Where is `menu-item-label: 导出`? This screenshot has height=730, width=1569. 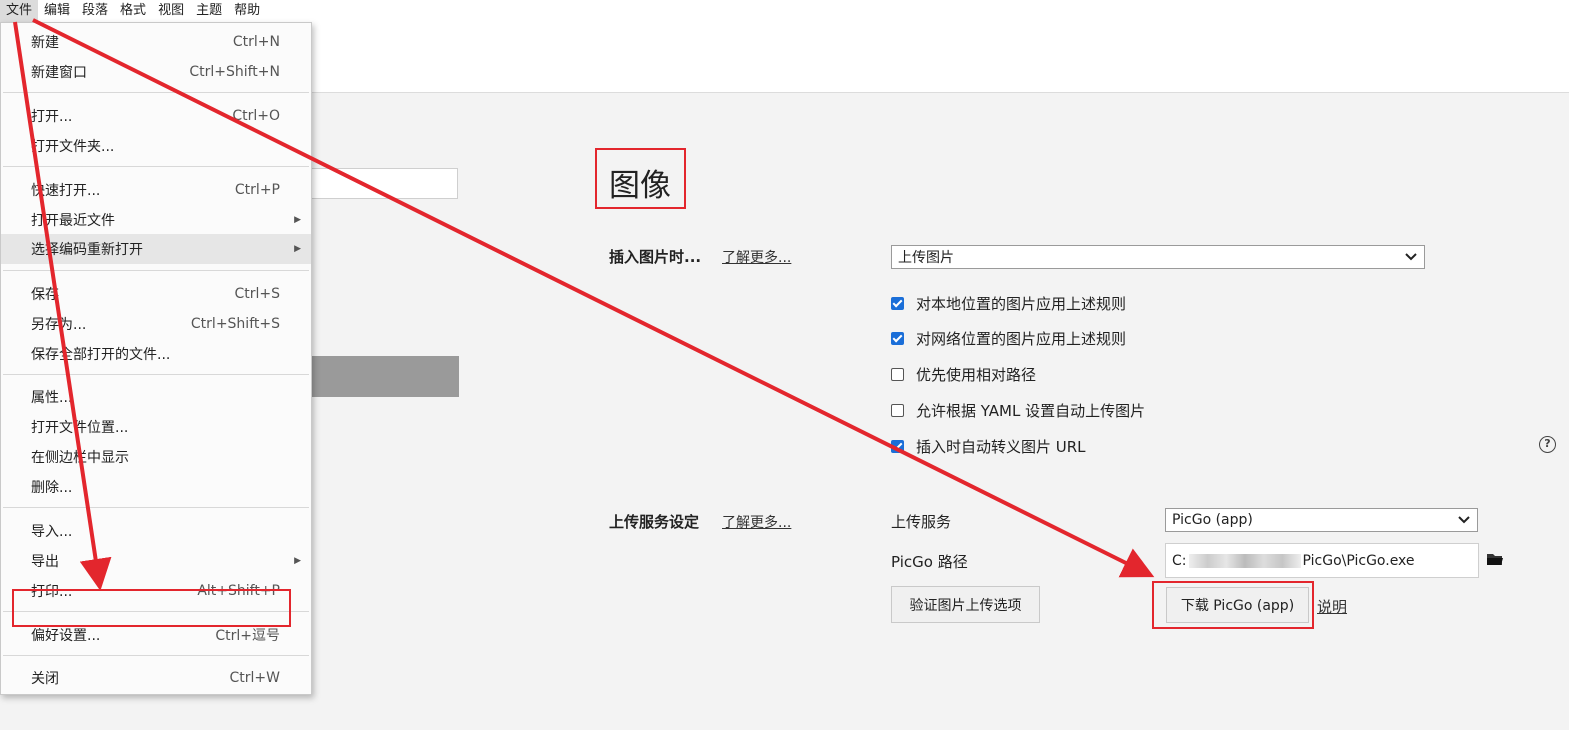 menu-item-label: 导出 is located at coordinates (45, 562).